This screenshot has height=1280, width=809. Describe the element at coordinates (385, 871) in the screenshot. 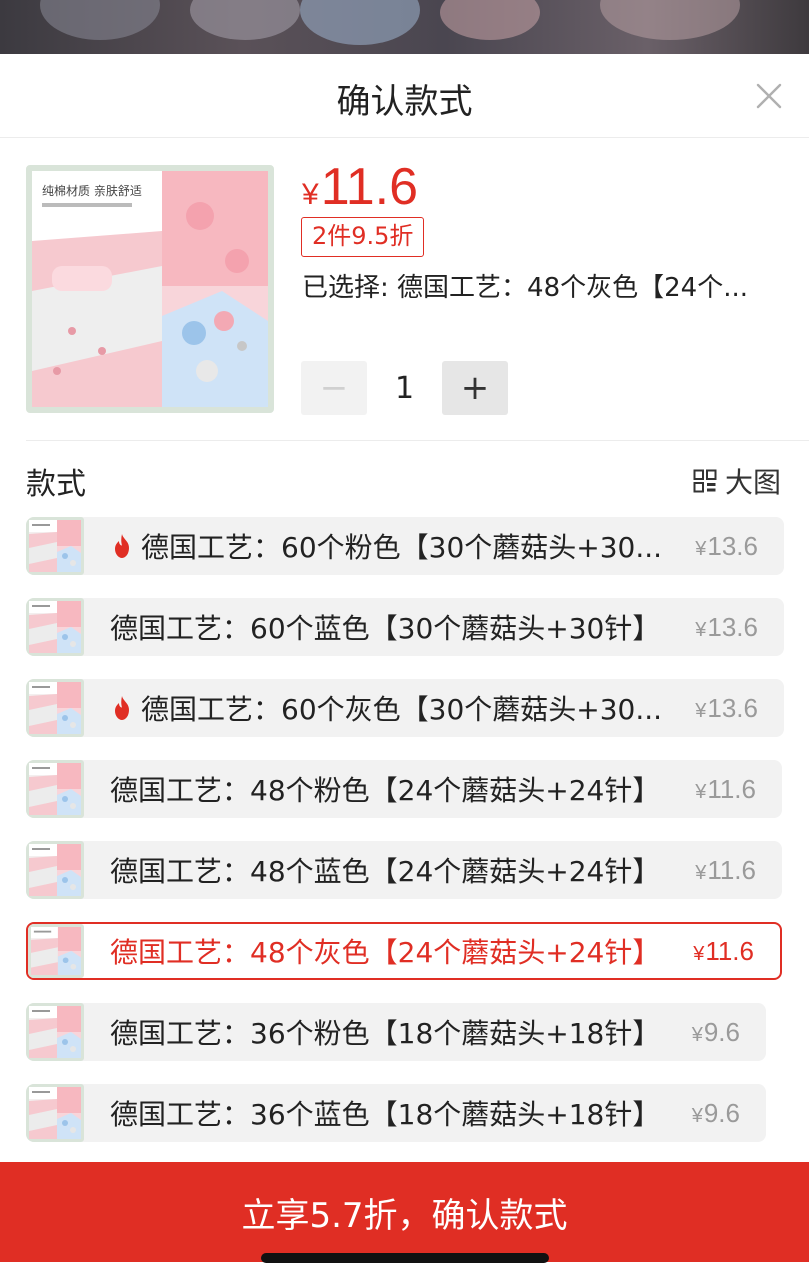

I see `variant-name: 德国工艺：48个蓝色【24个蘑菇头+24针】` at that location.